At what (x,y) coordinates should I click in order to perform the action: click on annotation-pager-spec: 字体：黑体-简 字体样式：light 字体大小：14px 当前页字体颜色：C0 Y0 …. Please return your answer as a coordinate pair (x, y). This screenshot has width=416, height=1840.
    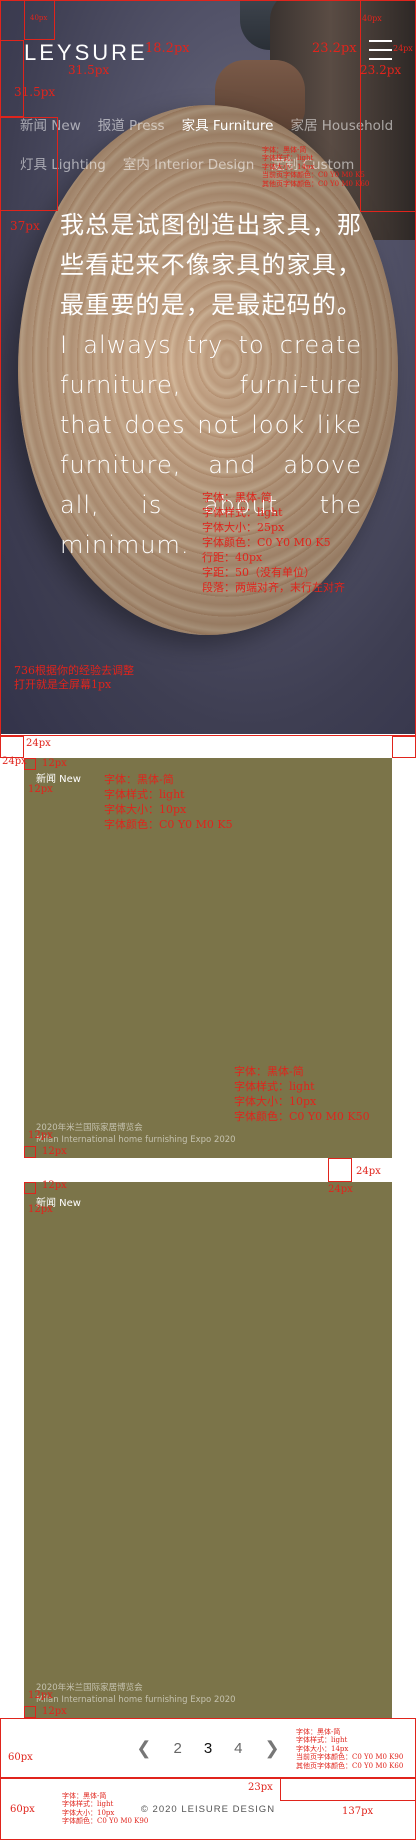
    Looking at the image, I should click on (350, 1749).